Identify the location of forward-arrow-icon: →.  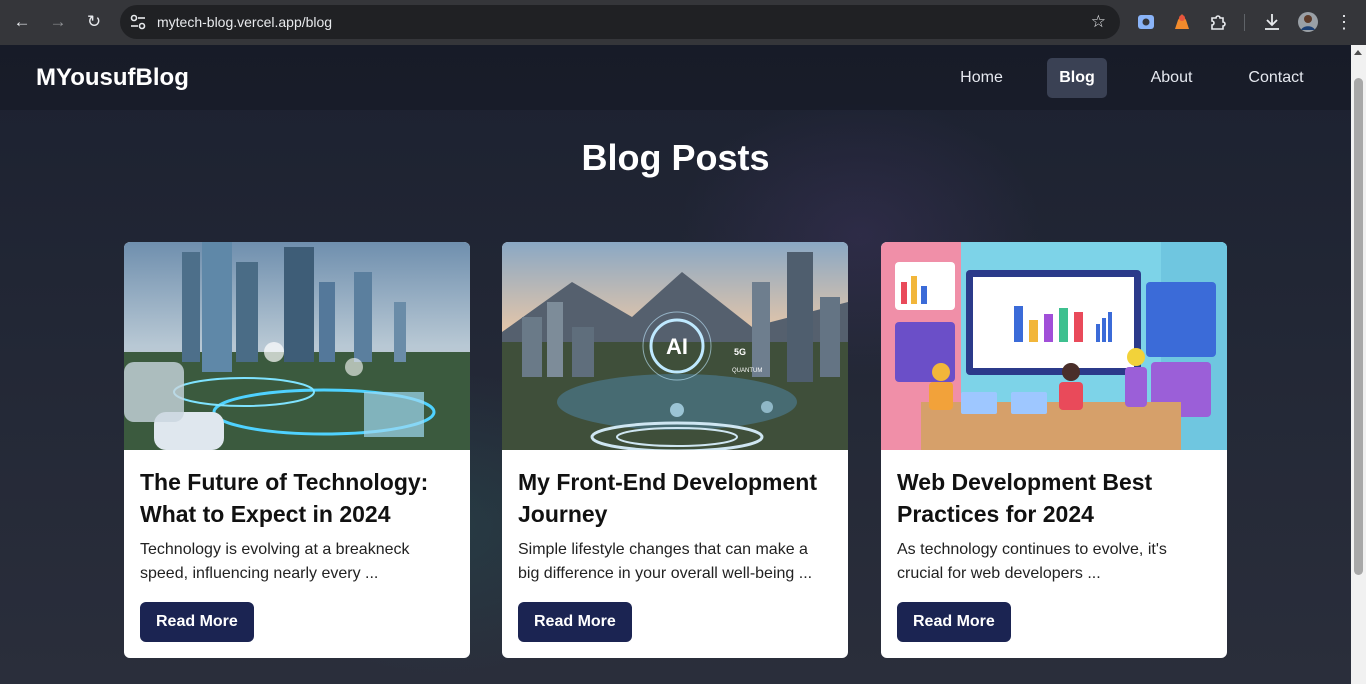
(58, 22).